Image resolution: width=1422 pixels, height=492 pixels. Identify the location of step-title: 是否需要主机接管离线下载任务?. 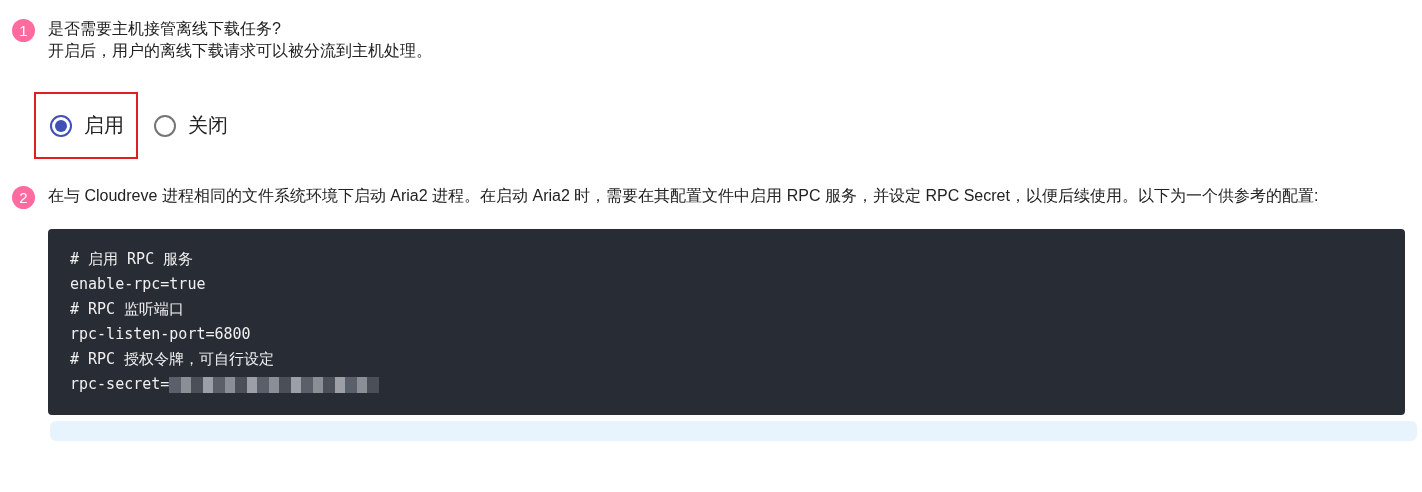
(165, 29).